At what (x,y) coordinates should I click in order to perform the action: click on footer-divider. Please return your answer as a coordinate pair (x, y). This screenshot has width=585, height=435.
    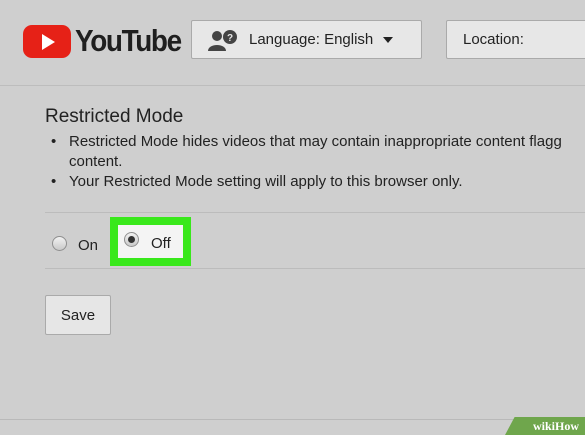
    Looking at the image, I should click on (292, 419).